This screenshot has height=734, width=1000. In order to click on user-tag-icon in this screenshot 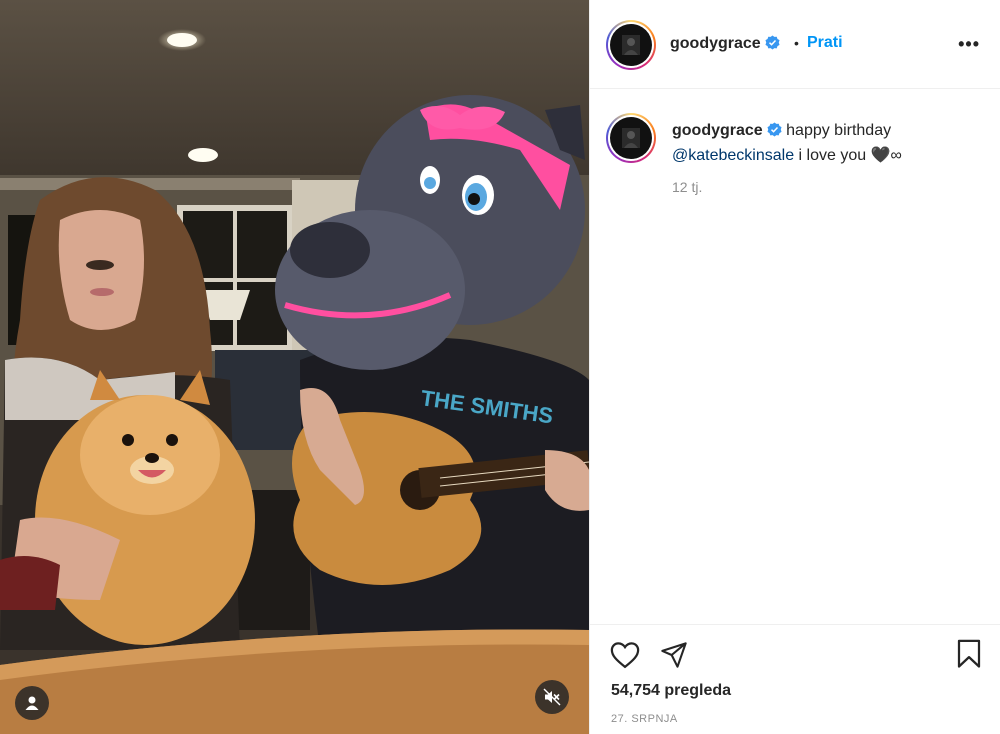, I will do `click(32, 703)`.